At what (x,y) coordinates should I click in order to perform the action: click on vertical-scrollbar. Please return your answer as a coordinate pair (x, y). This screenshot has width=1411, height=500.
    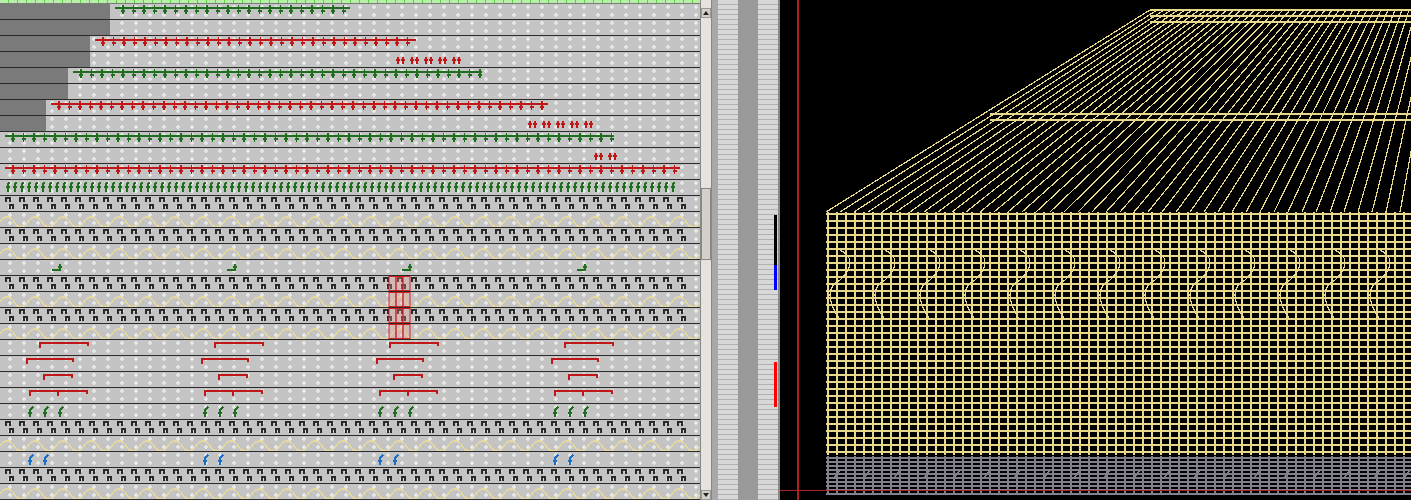
    Looking at the image, I should click on (706, 250).